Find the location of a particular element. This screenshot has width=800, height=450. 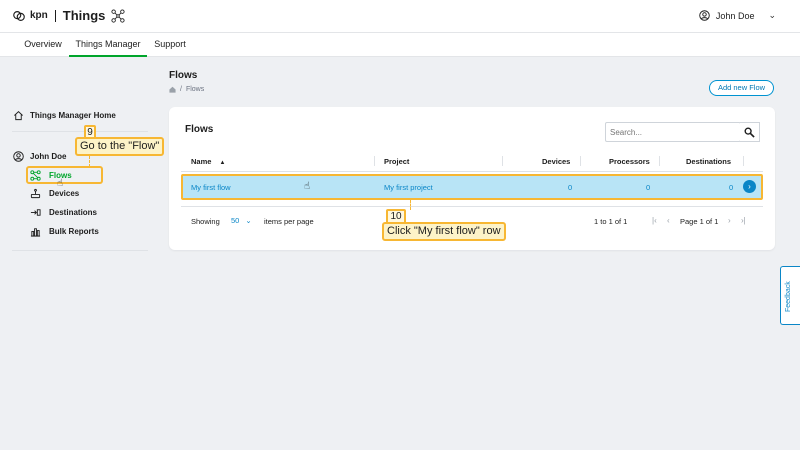

first-page-icon: |‹ is located at coordinates (654, 220).